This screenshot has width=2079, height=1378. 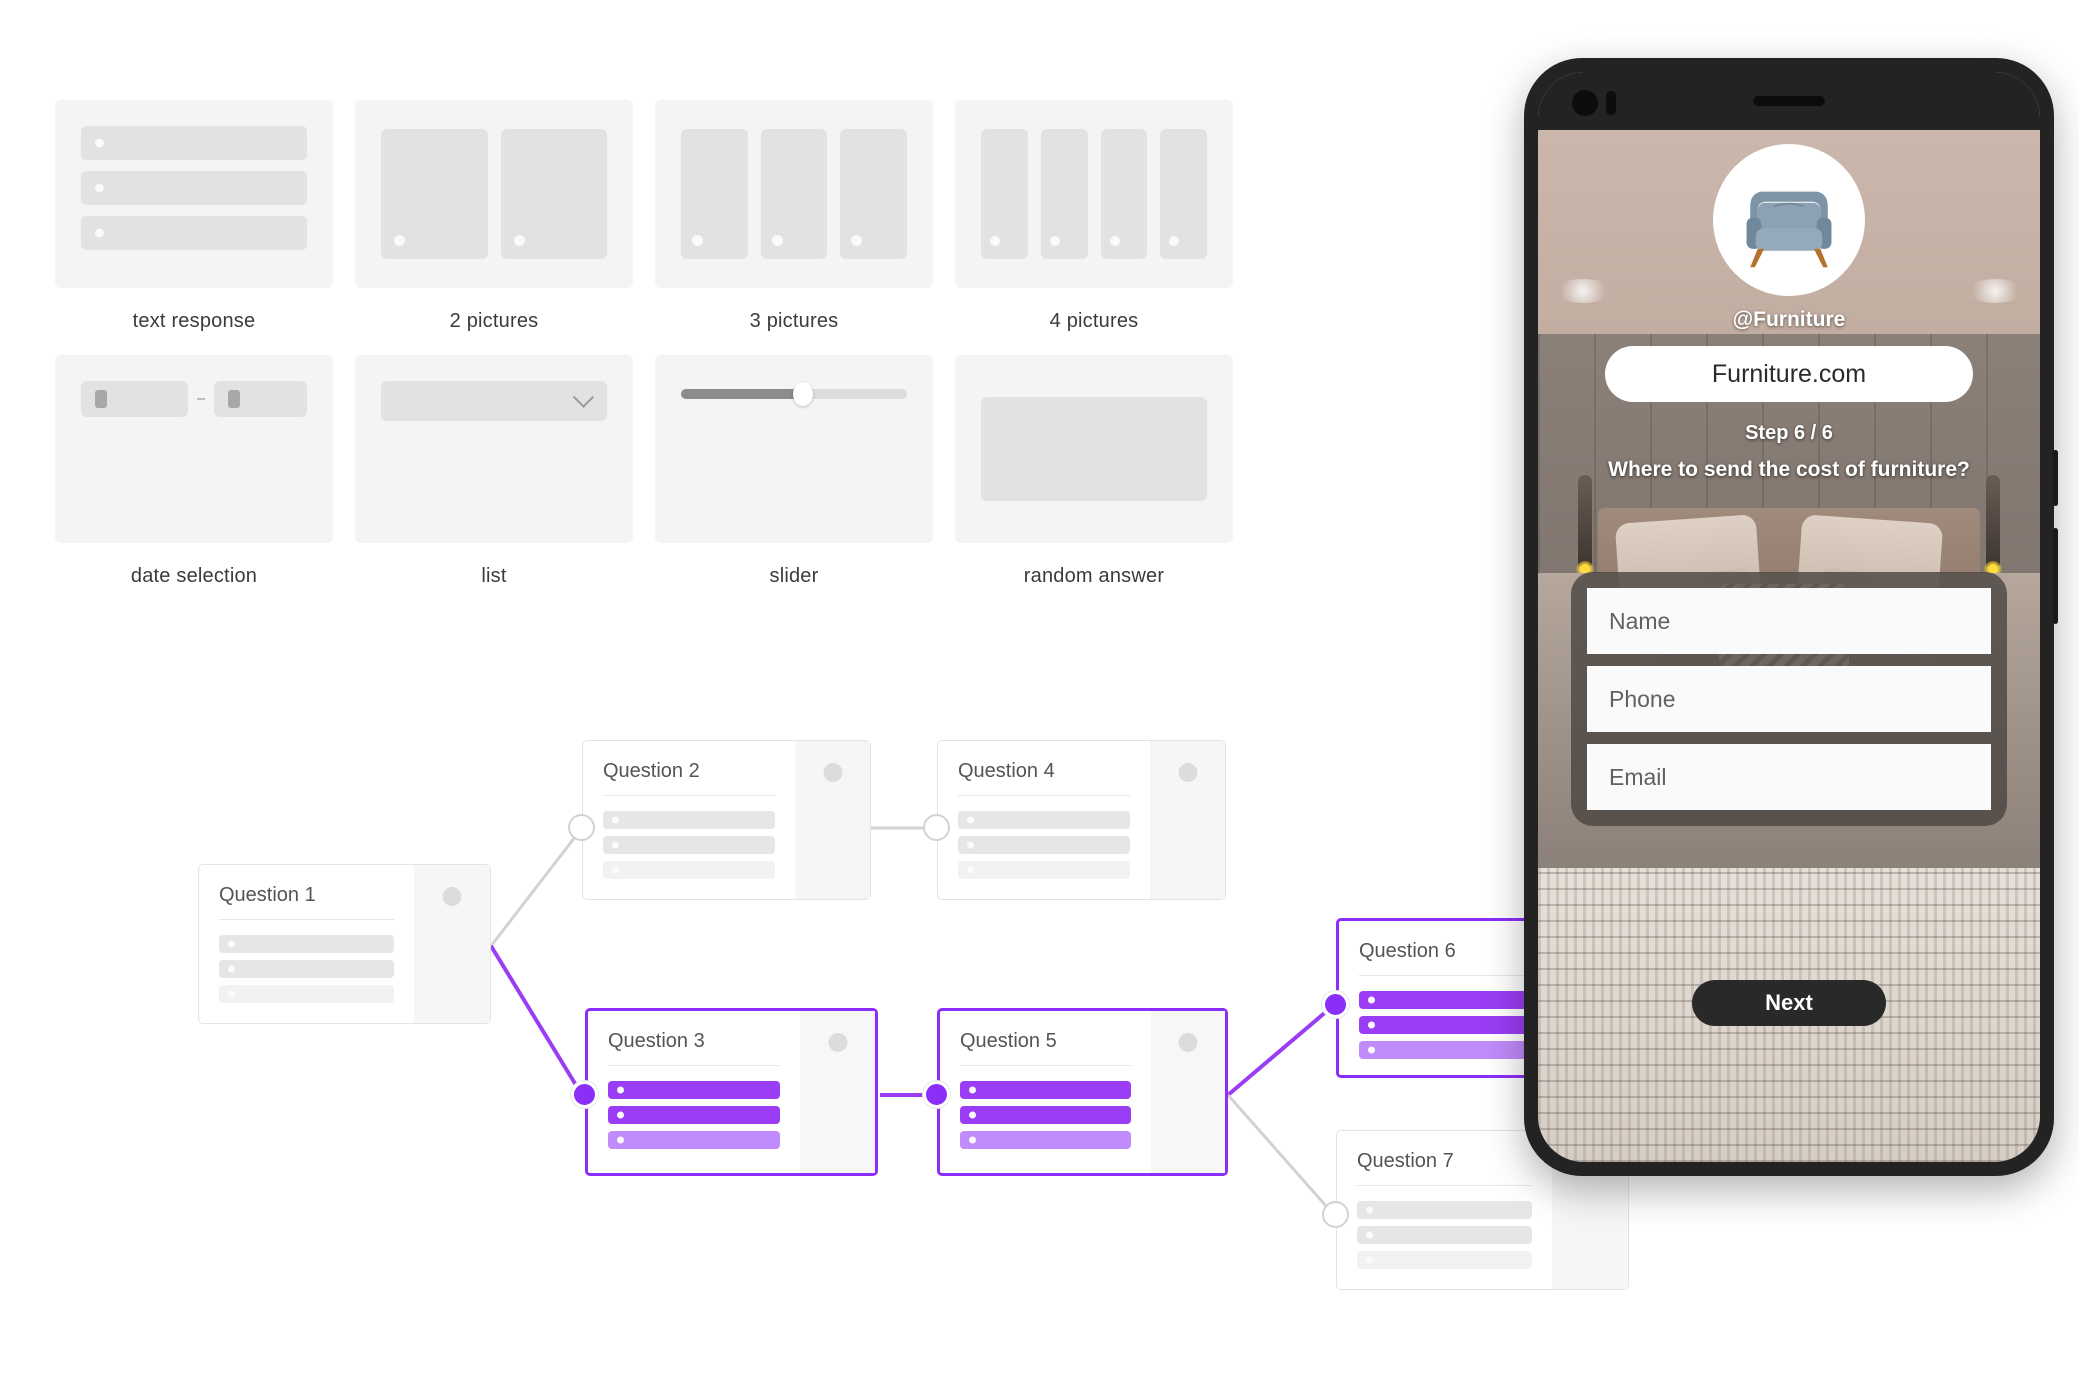 I want to click on lead-form-panel: Name Phone Email, so click(x=1789, y=699).